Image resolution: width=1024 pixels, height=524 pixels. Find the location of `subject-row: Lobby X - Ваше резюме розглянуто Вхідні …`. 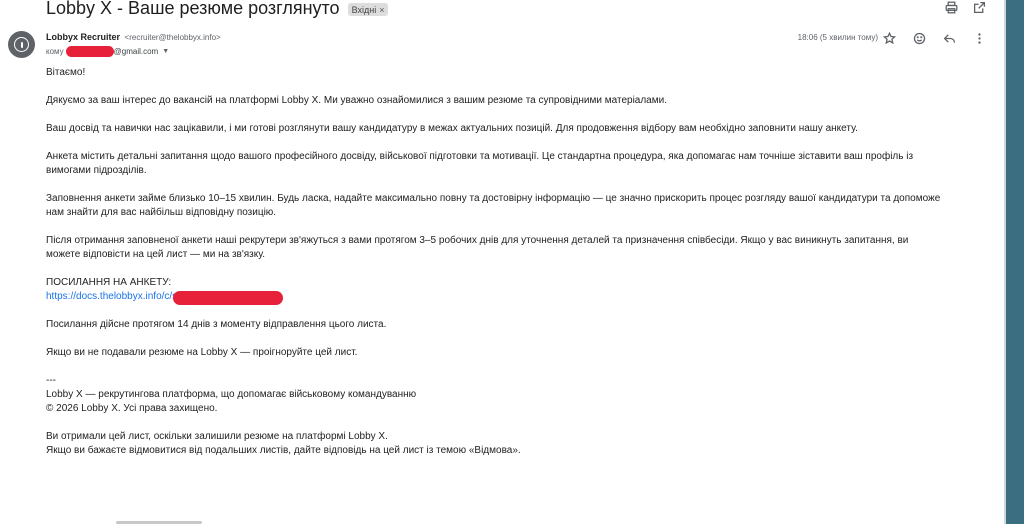

subject-row: Lobby X - Ваше резюме розглянуто Вхідні … is located at coordinates (217, 10).